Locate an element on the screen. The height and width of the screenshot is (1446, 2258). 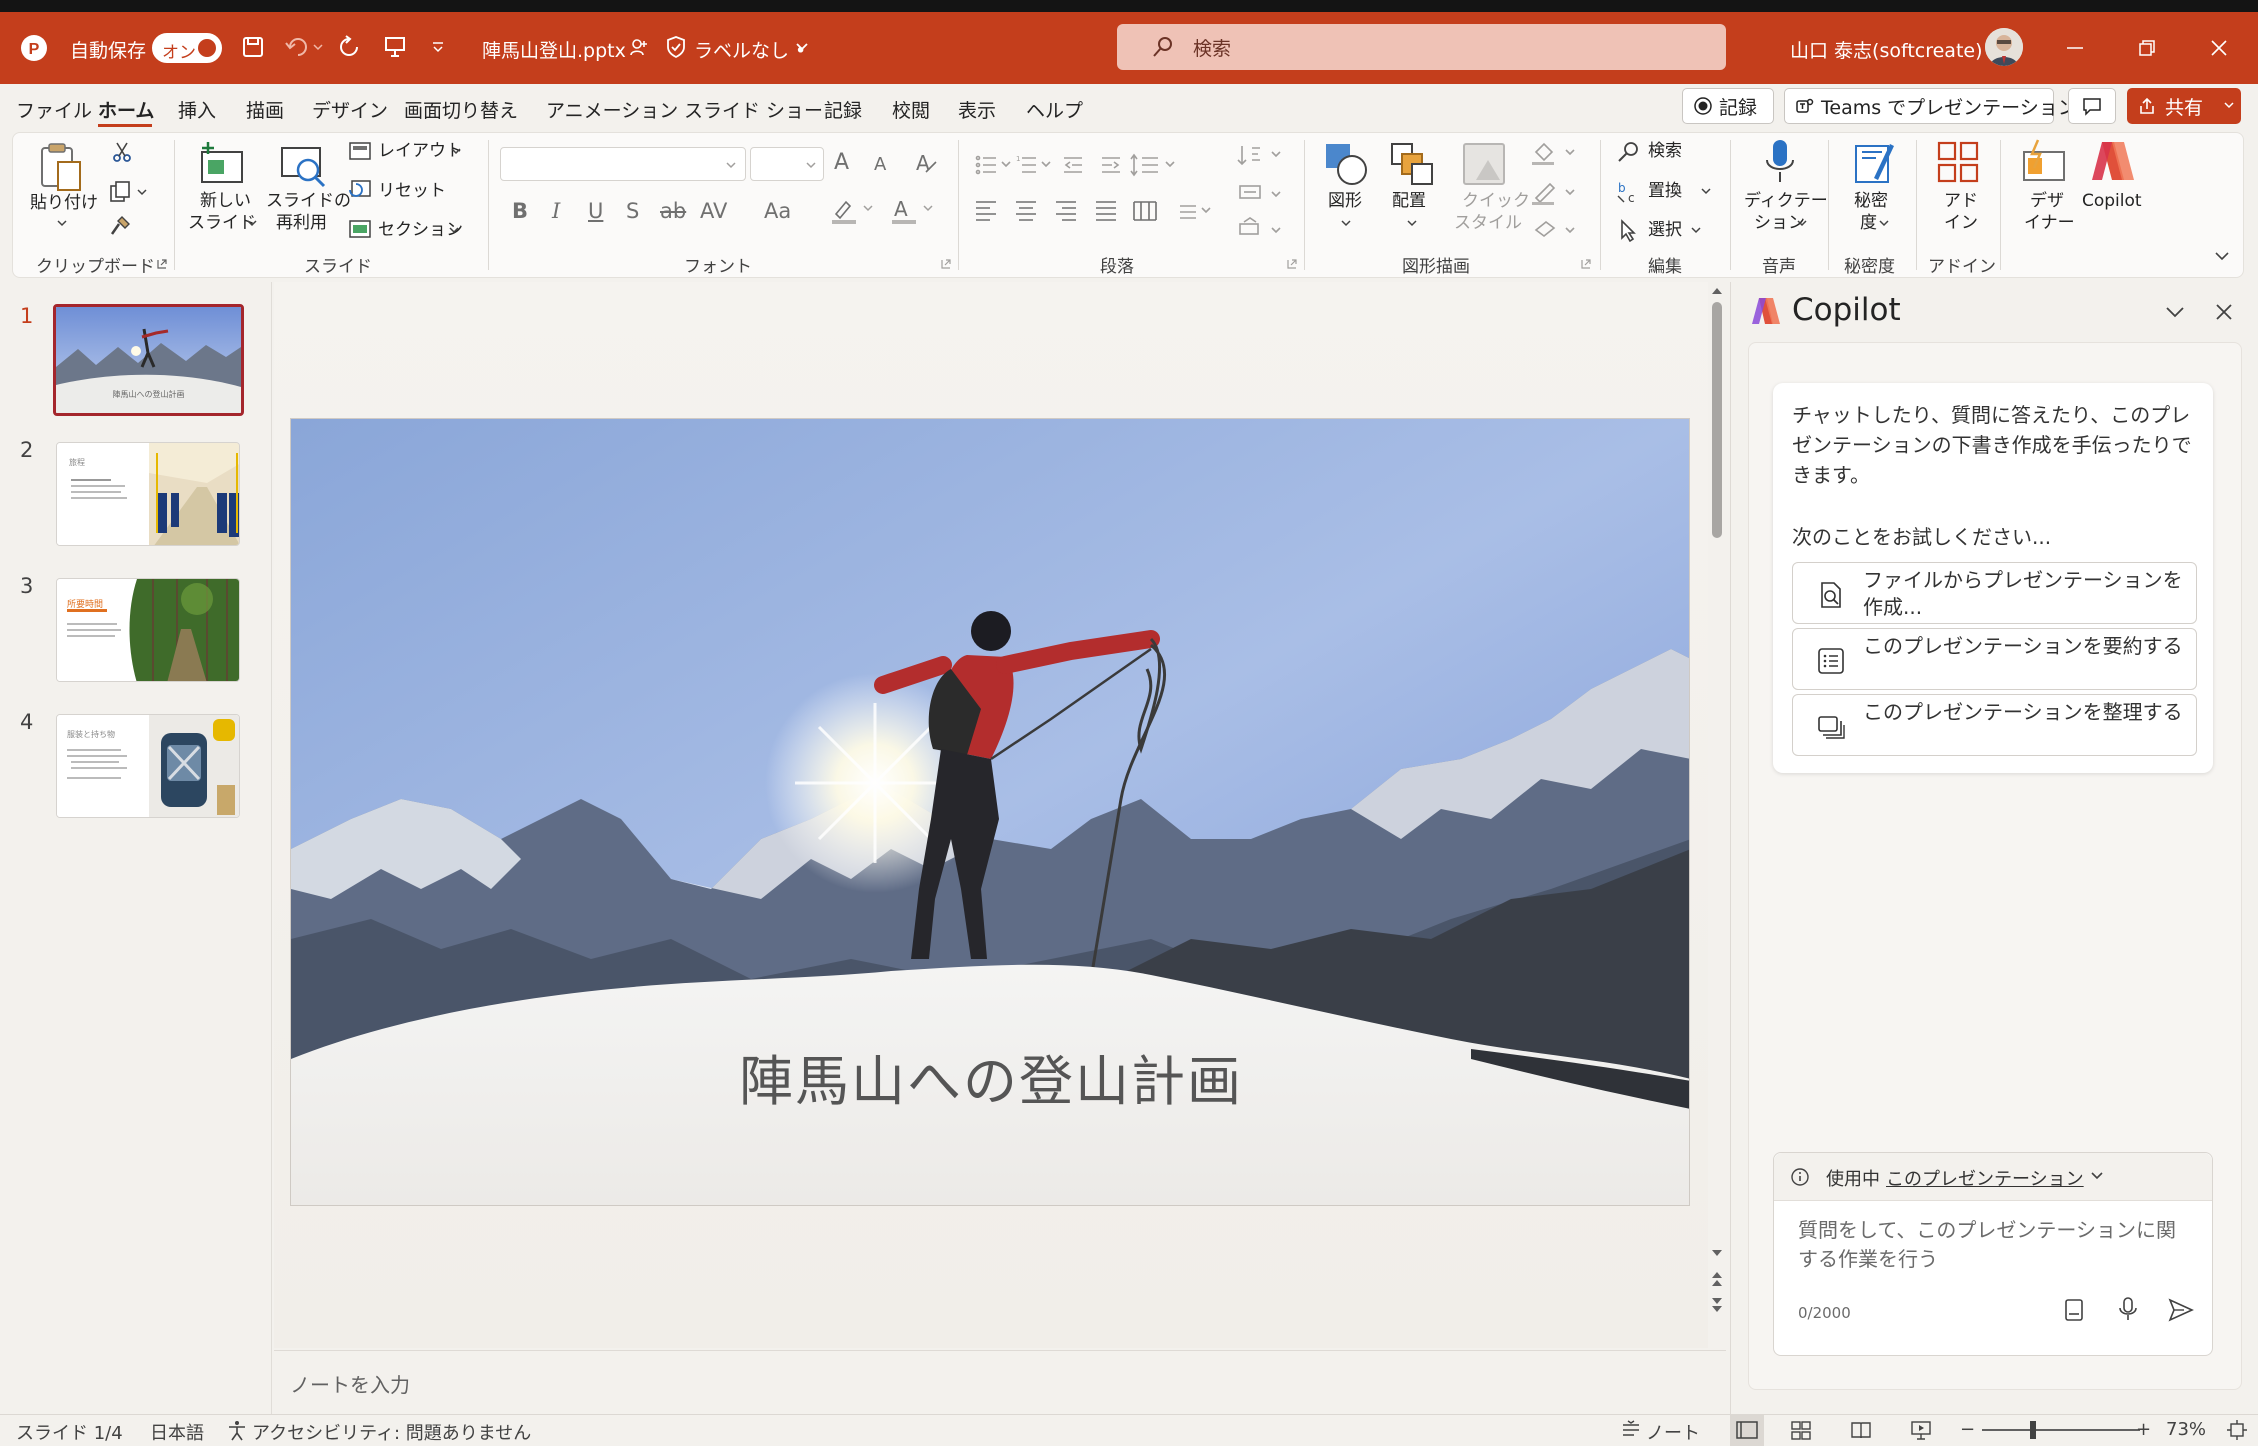
undo-icon is located at coordinates (304, 47).